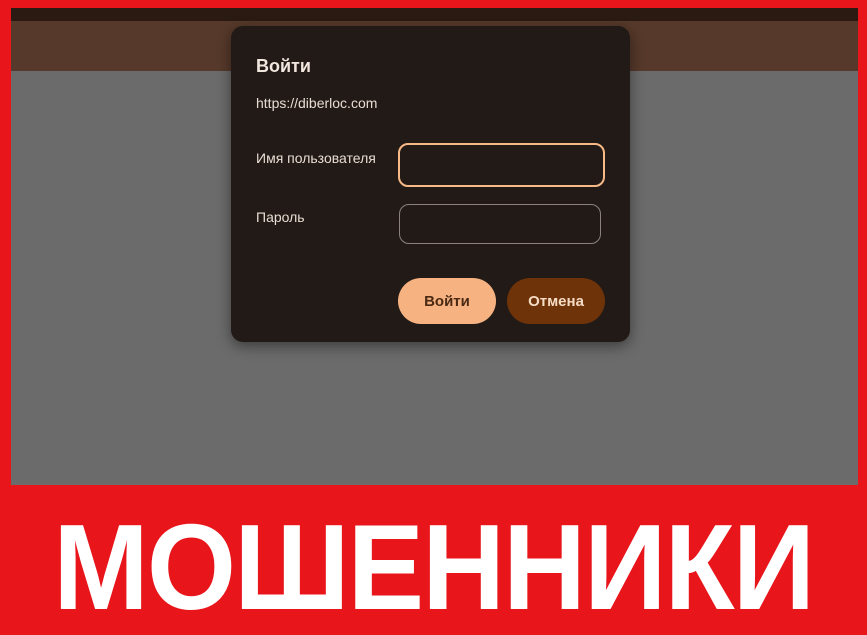 This screenshot has height=635, width=867. I want to click on password-label: Пароль, so click(280, 217).